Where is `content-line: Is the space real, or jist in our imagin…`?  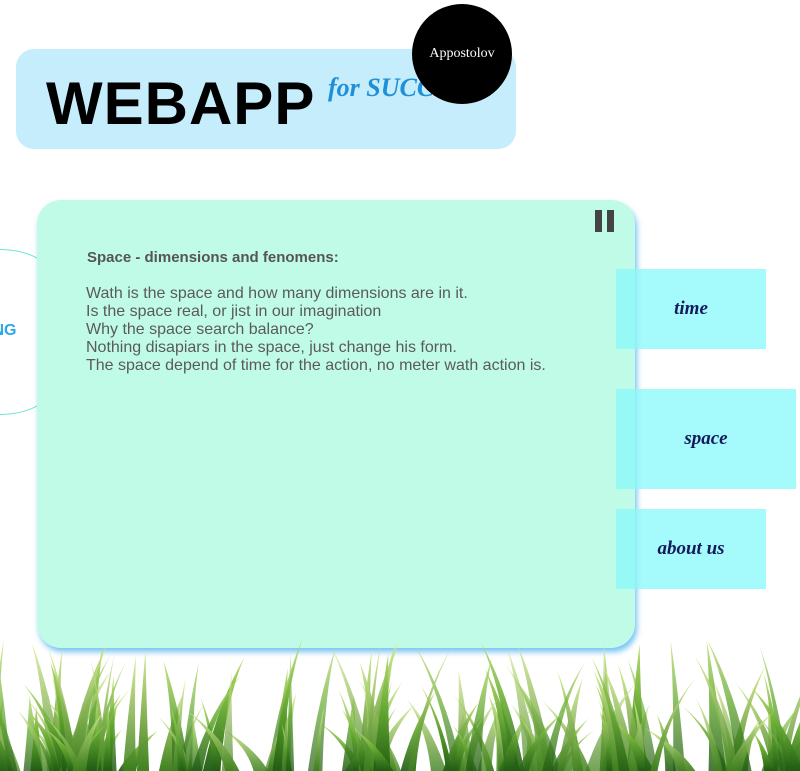
content-line: Is the space real, or jist in our imagin… is located at coordinates (234, 311).